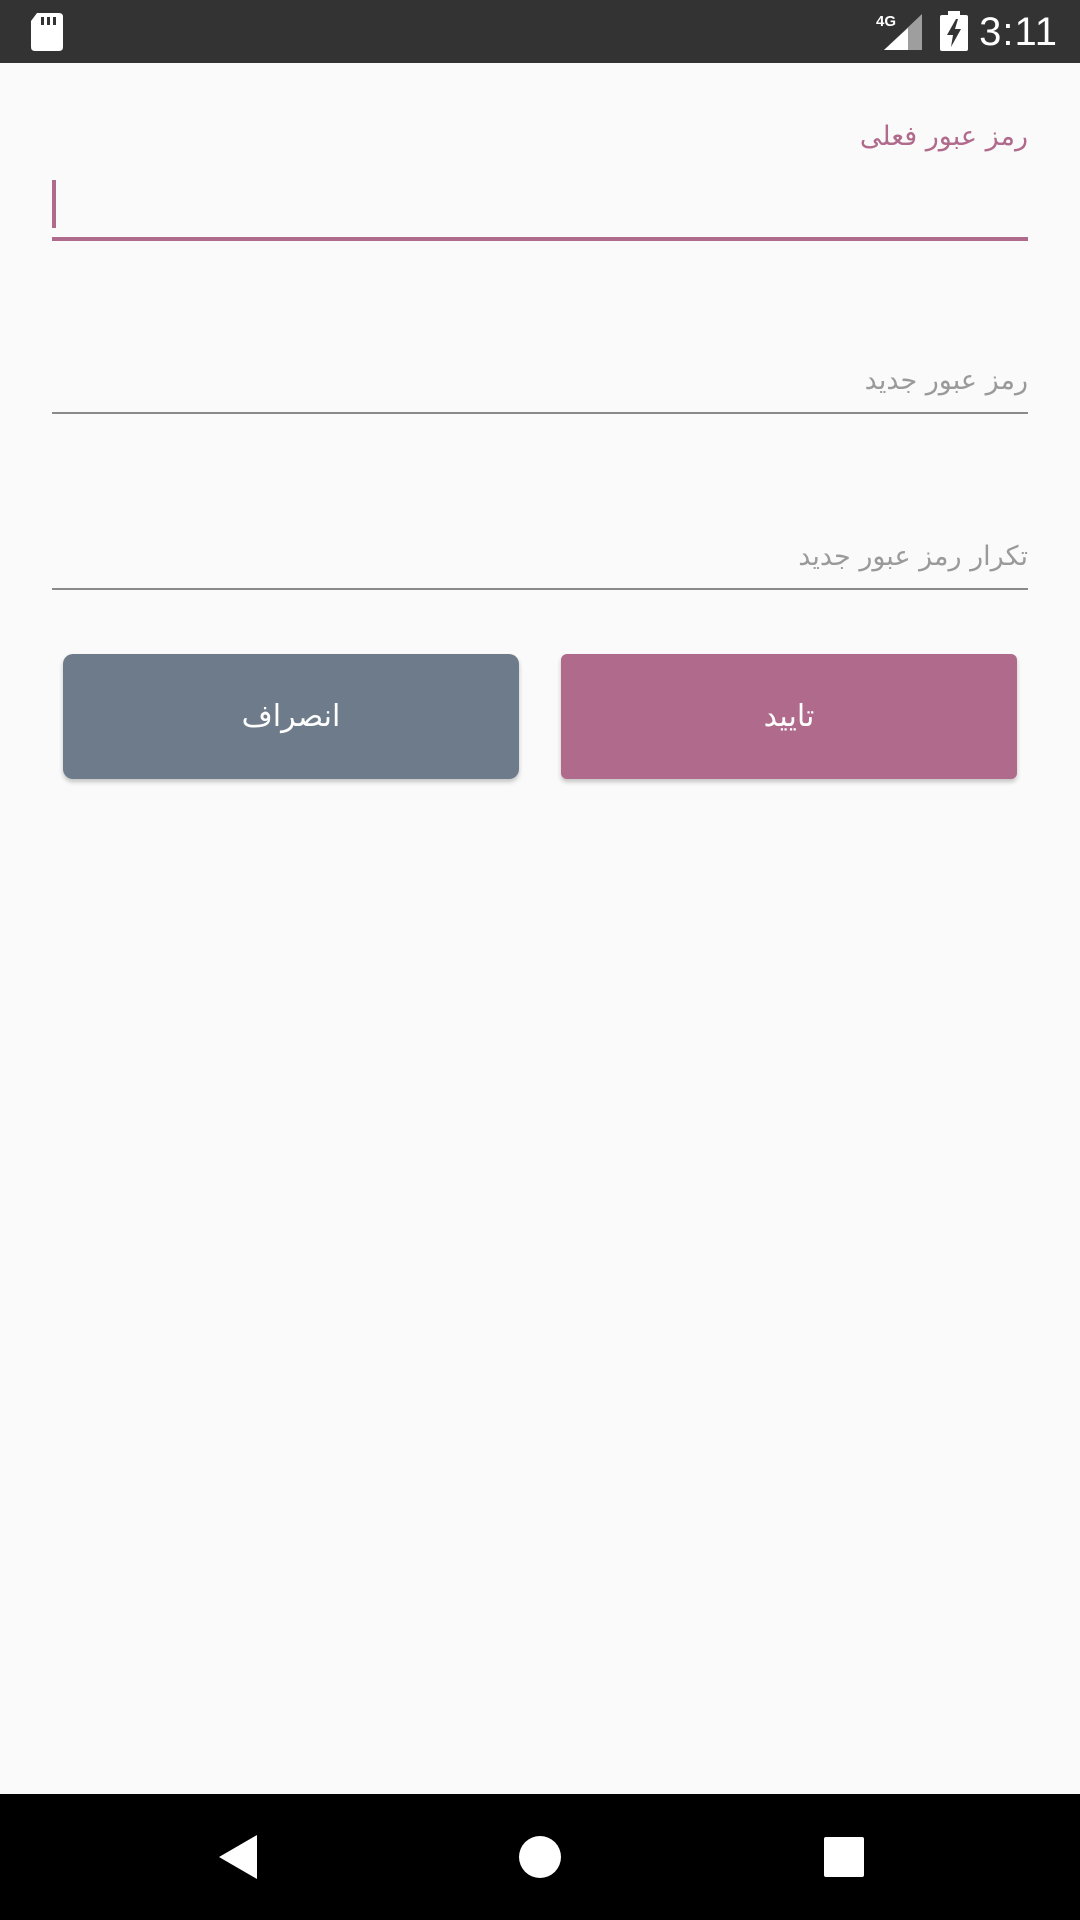 The height and width of the screenshot is (1920, 1080). I want to click on home-icon, so click(540, 1857).